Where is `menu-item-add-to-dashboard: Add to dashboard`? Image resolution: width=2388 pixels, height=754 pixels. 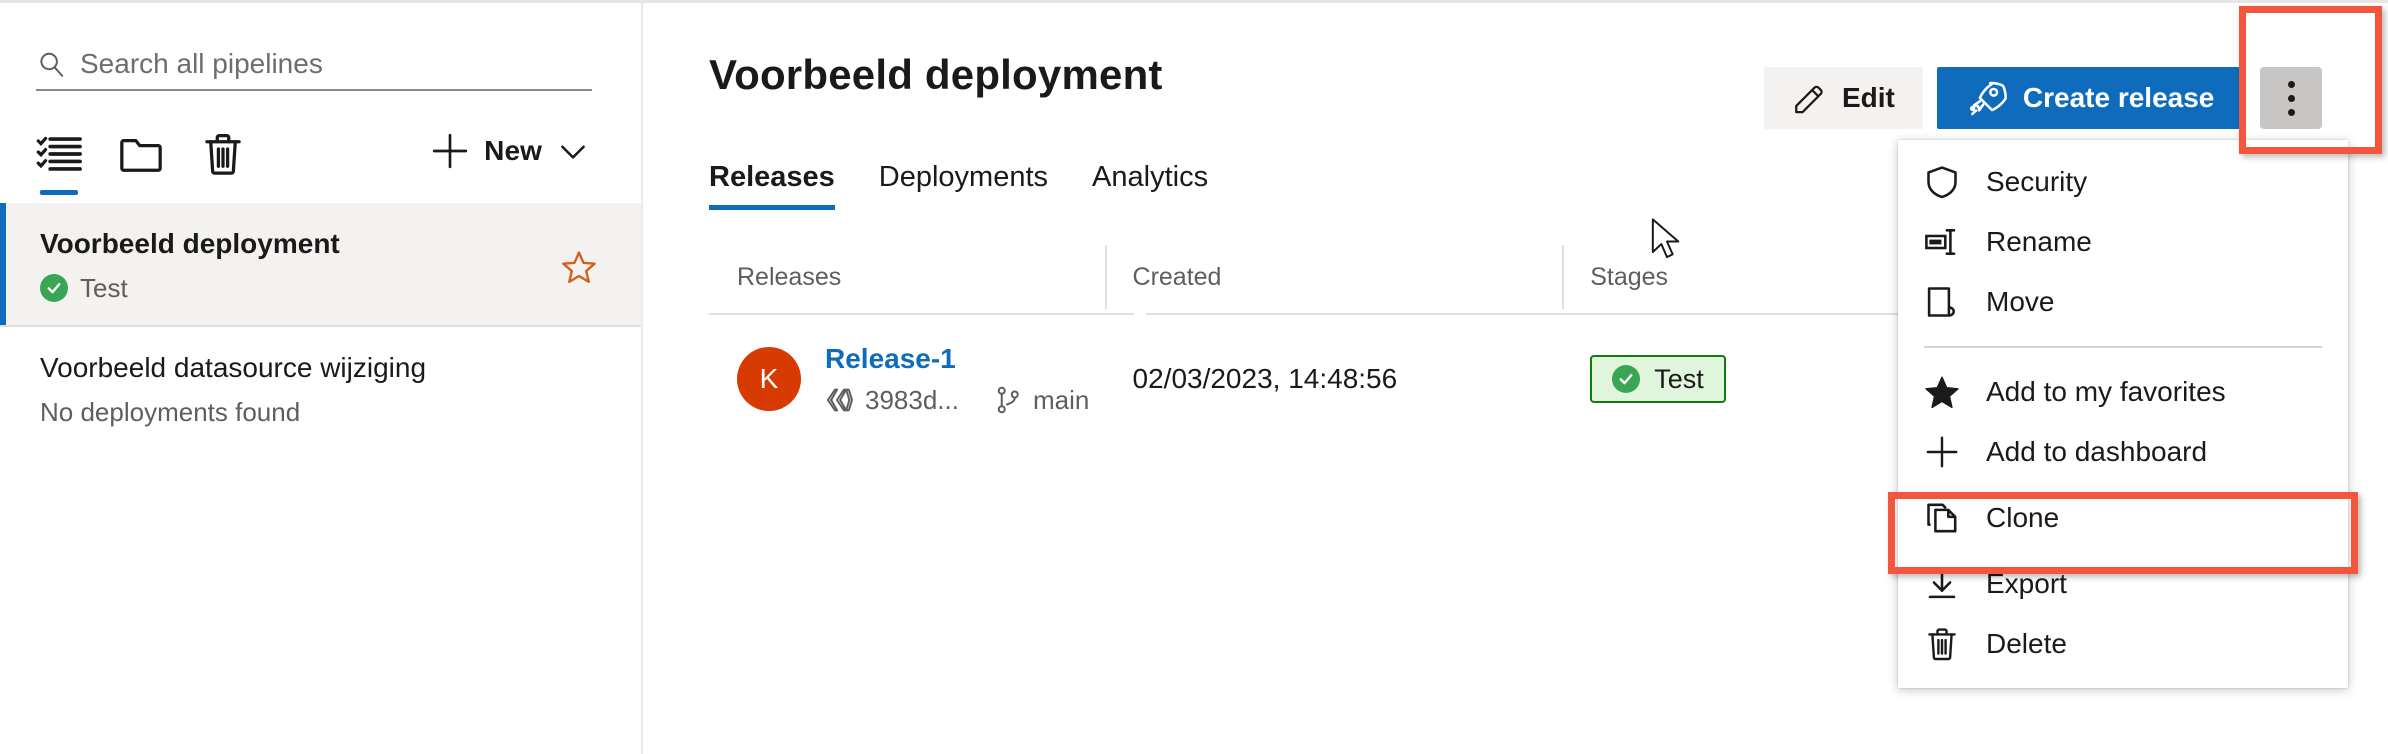 menu-item-add-to-dashboard: Add to dashboard is located at coordinates (2123, 452).